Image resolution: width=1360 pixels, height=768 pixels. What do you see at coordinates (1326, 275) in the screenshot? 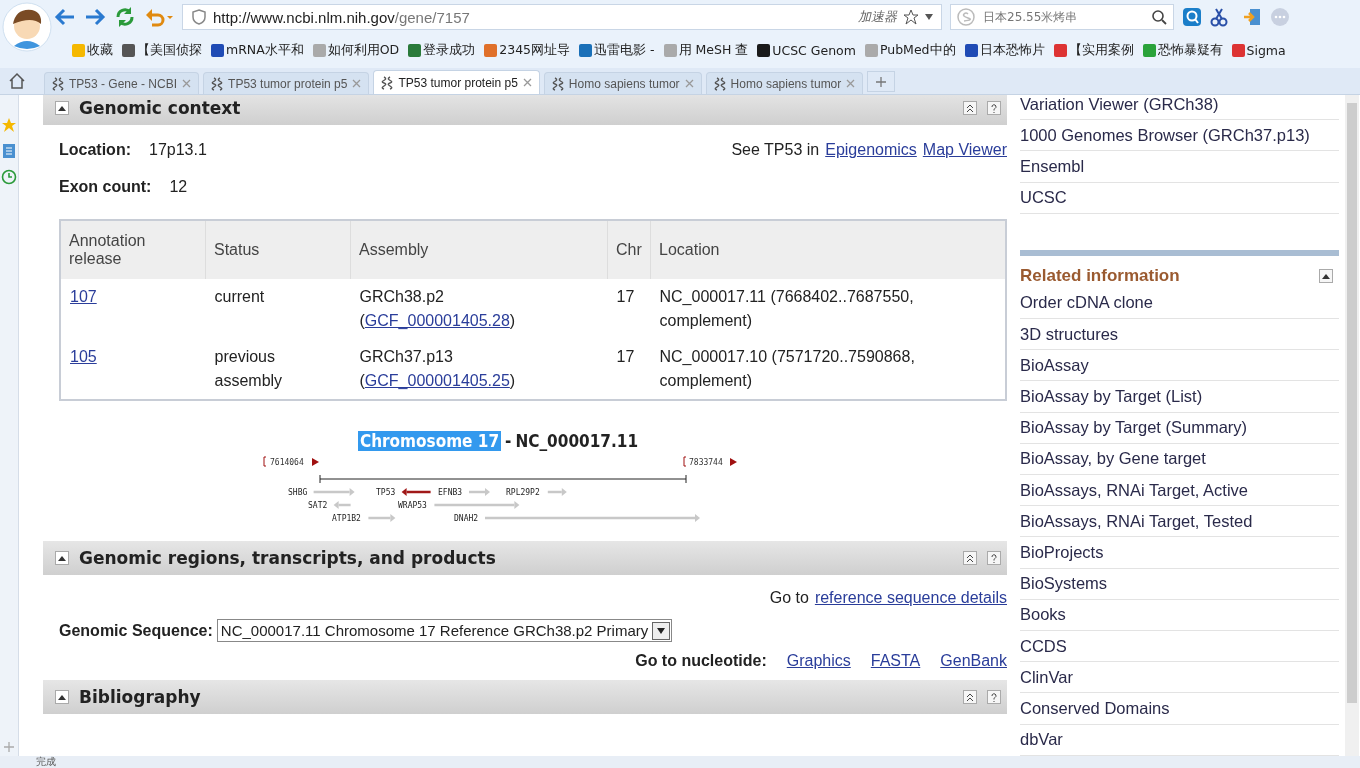
I see `collapse-button` at bounding box center [1326, 275].